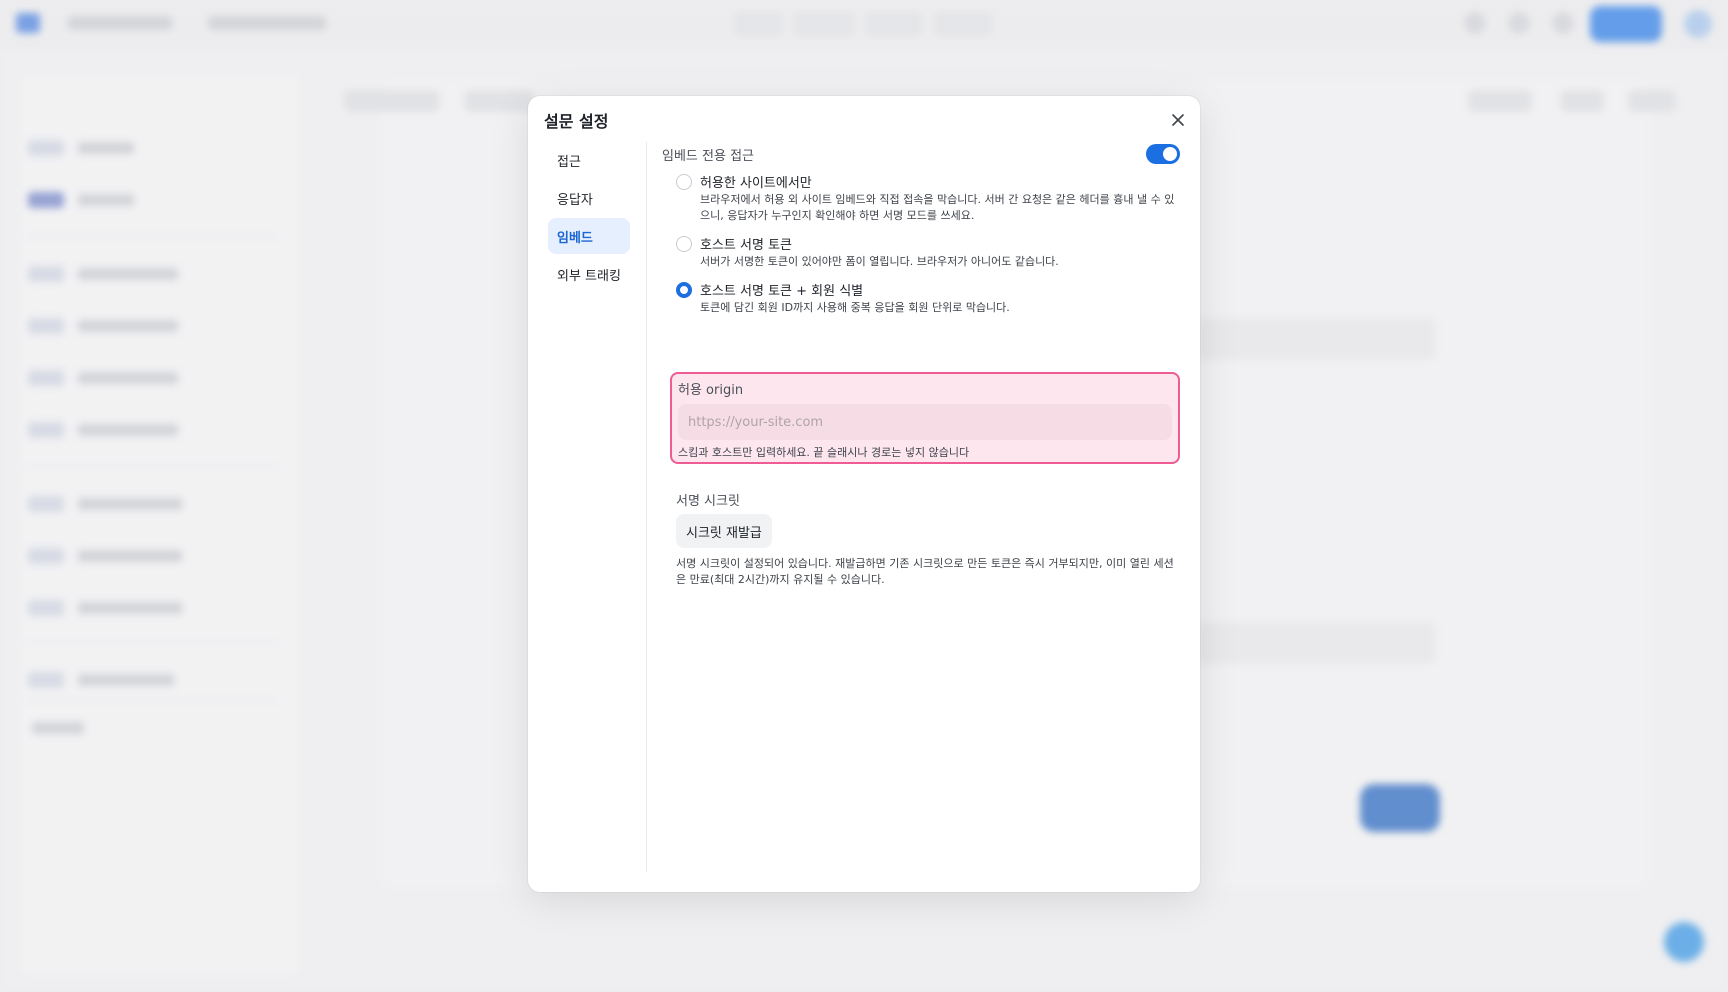  What do you see at coordinates (589, 160) in the screenshot?
I see `nav-item-access: 접근` at bounding box center [589, 160].